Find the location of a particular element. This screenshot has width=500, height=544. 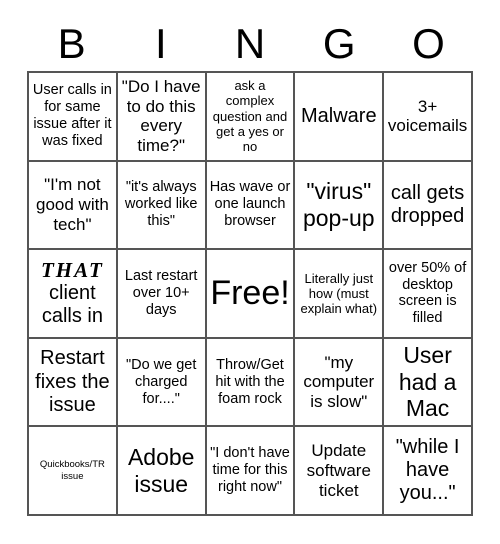

bingo-cell-r2-c4: "virus" pop-up is located at coordinates (340, 206).